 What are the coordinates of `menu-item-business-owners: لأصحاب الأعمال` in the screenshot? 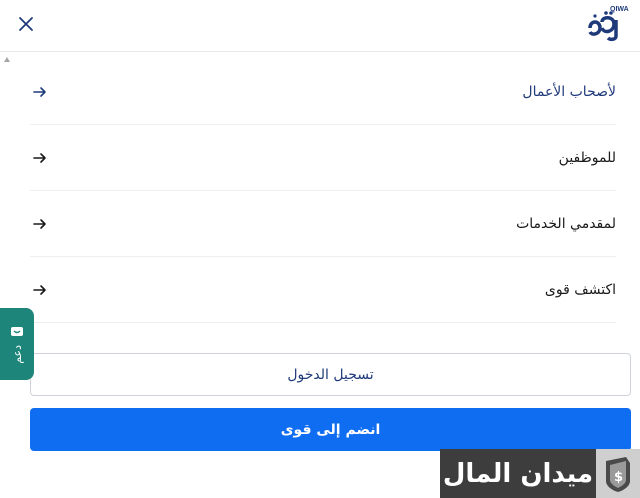 It's located at (323, 92).